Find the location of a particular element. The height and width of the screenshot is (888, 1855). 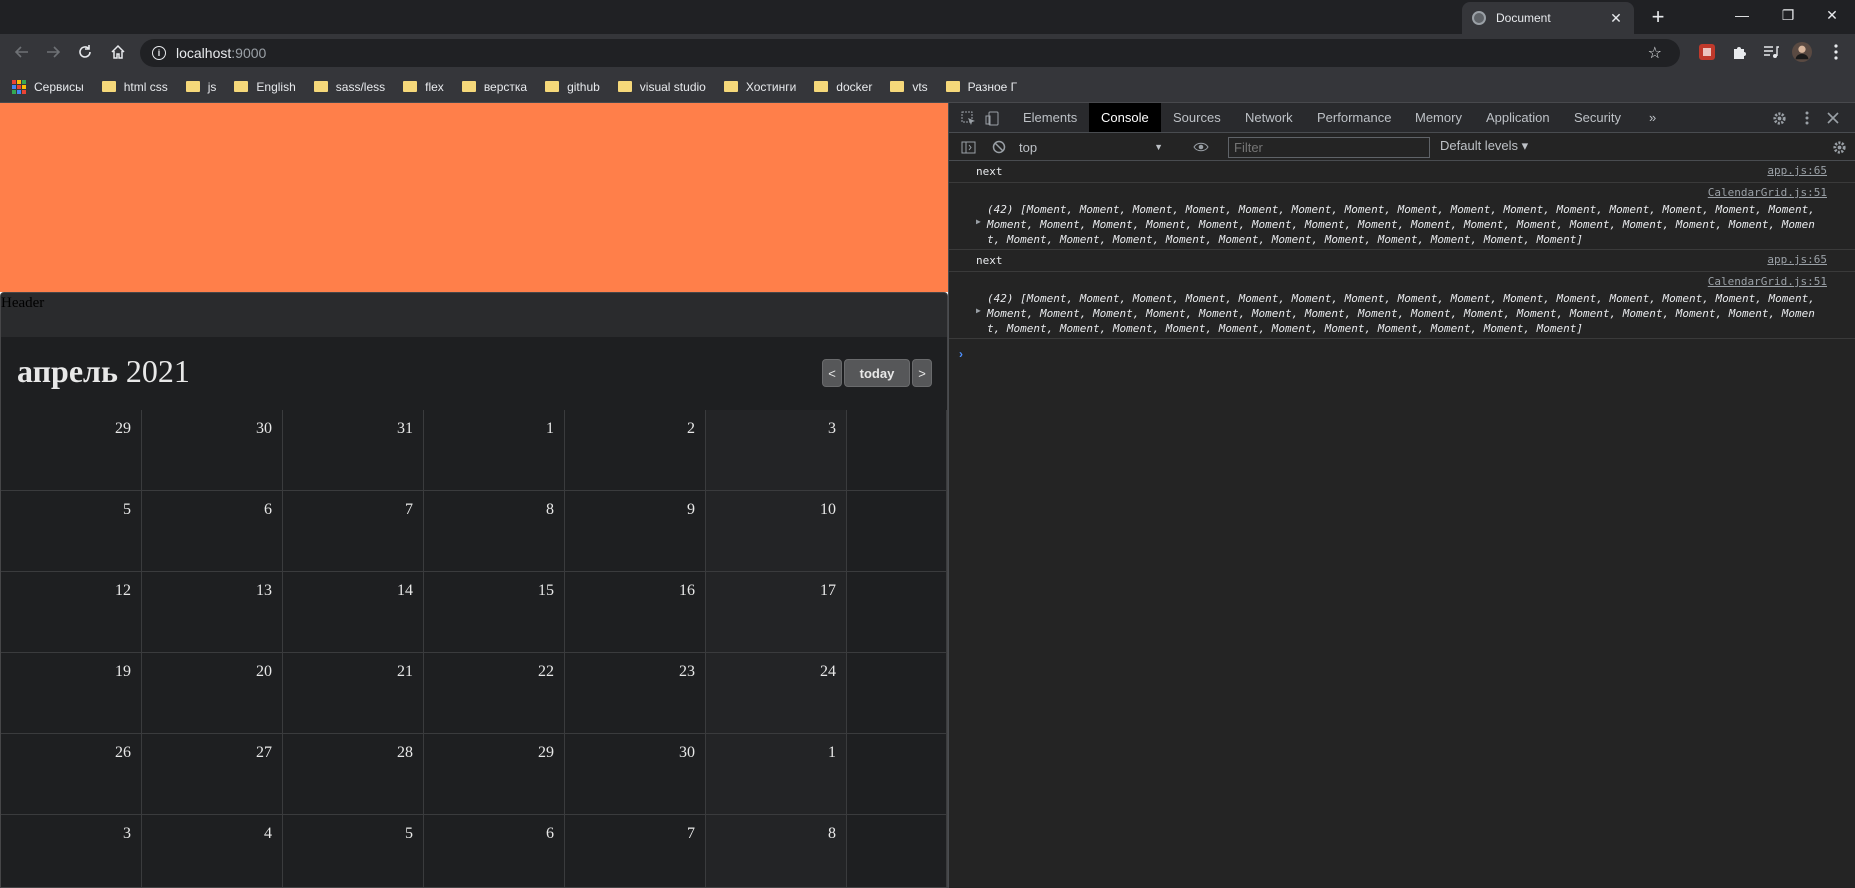

bookmark-item: Разное Г is located at coordinates (981, 87).